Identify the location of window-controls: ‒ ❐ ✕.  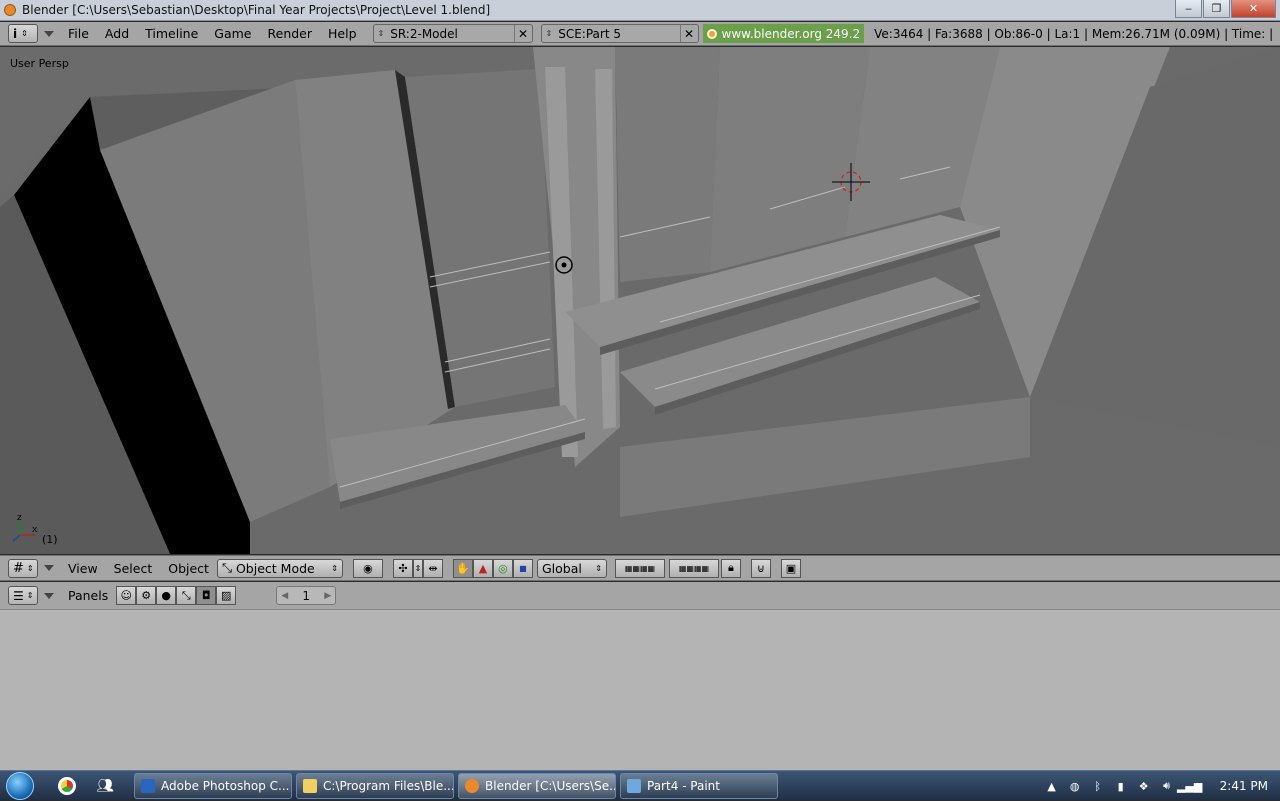
(1225, 9).